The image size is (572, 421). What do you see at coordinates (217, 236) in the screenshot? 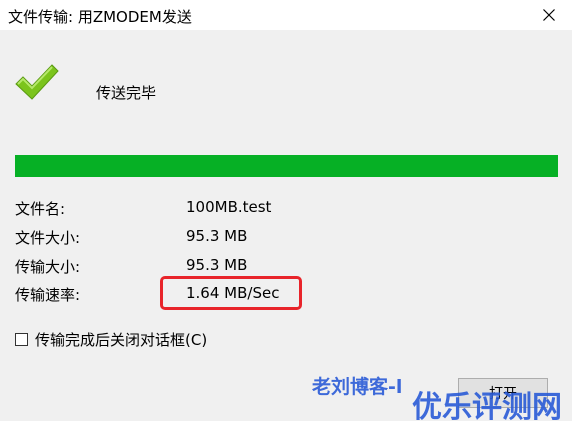
I see `file-size-value: 95.3 MB` at bounding box center [217, 236].